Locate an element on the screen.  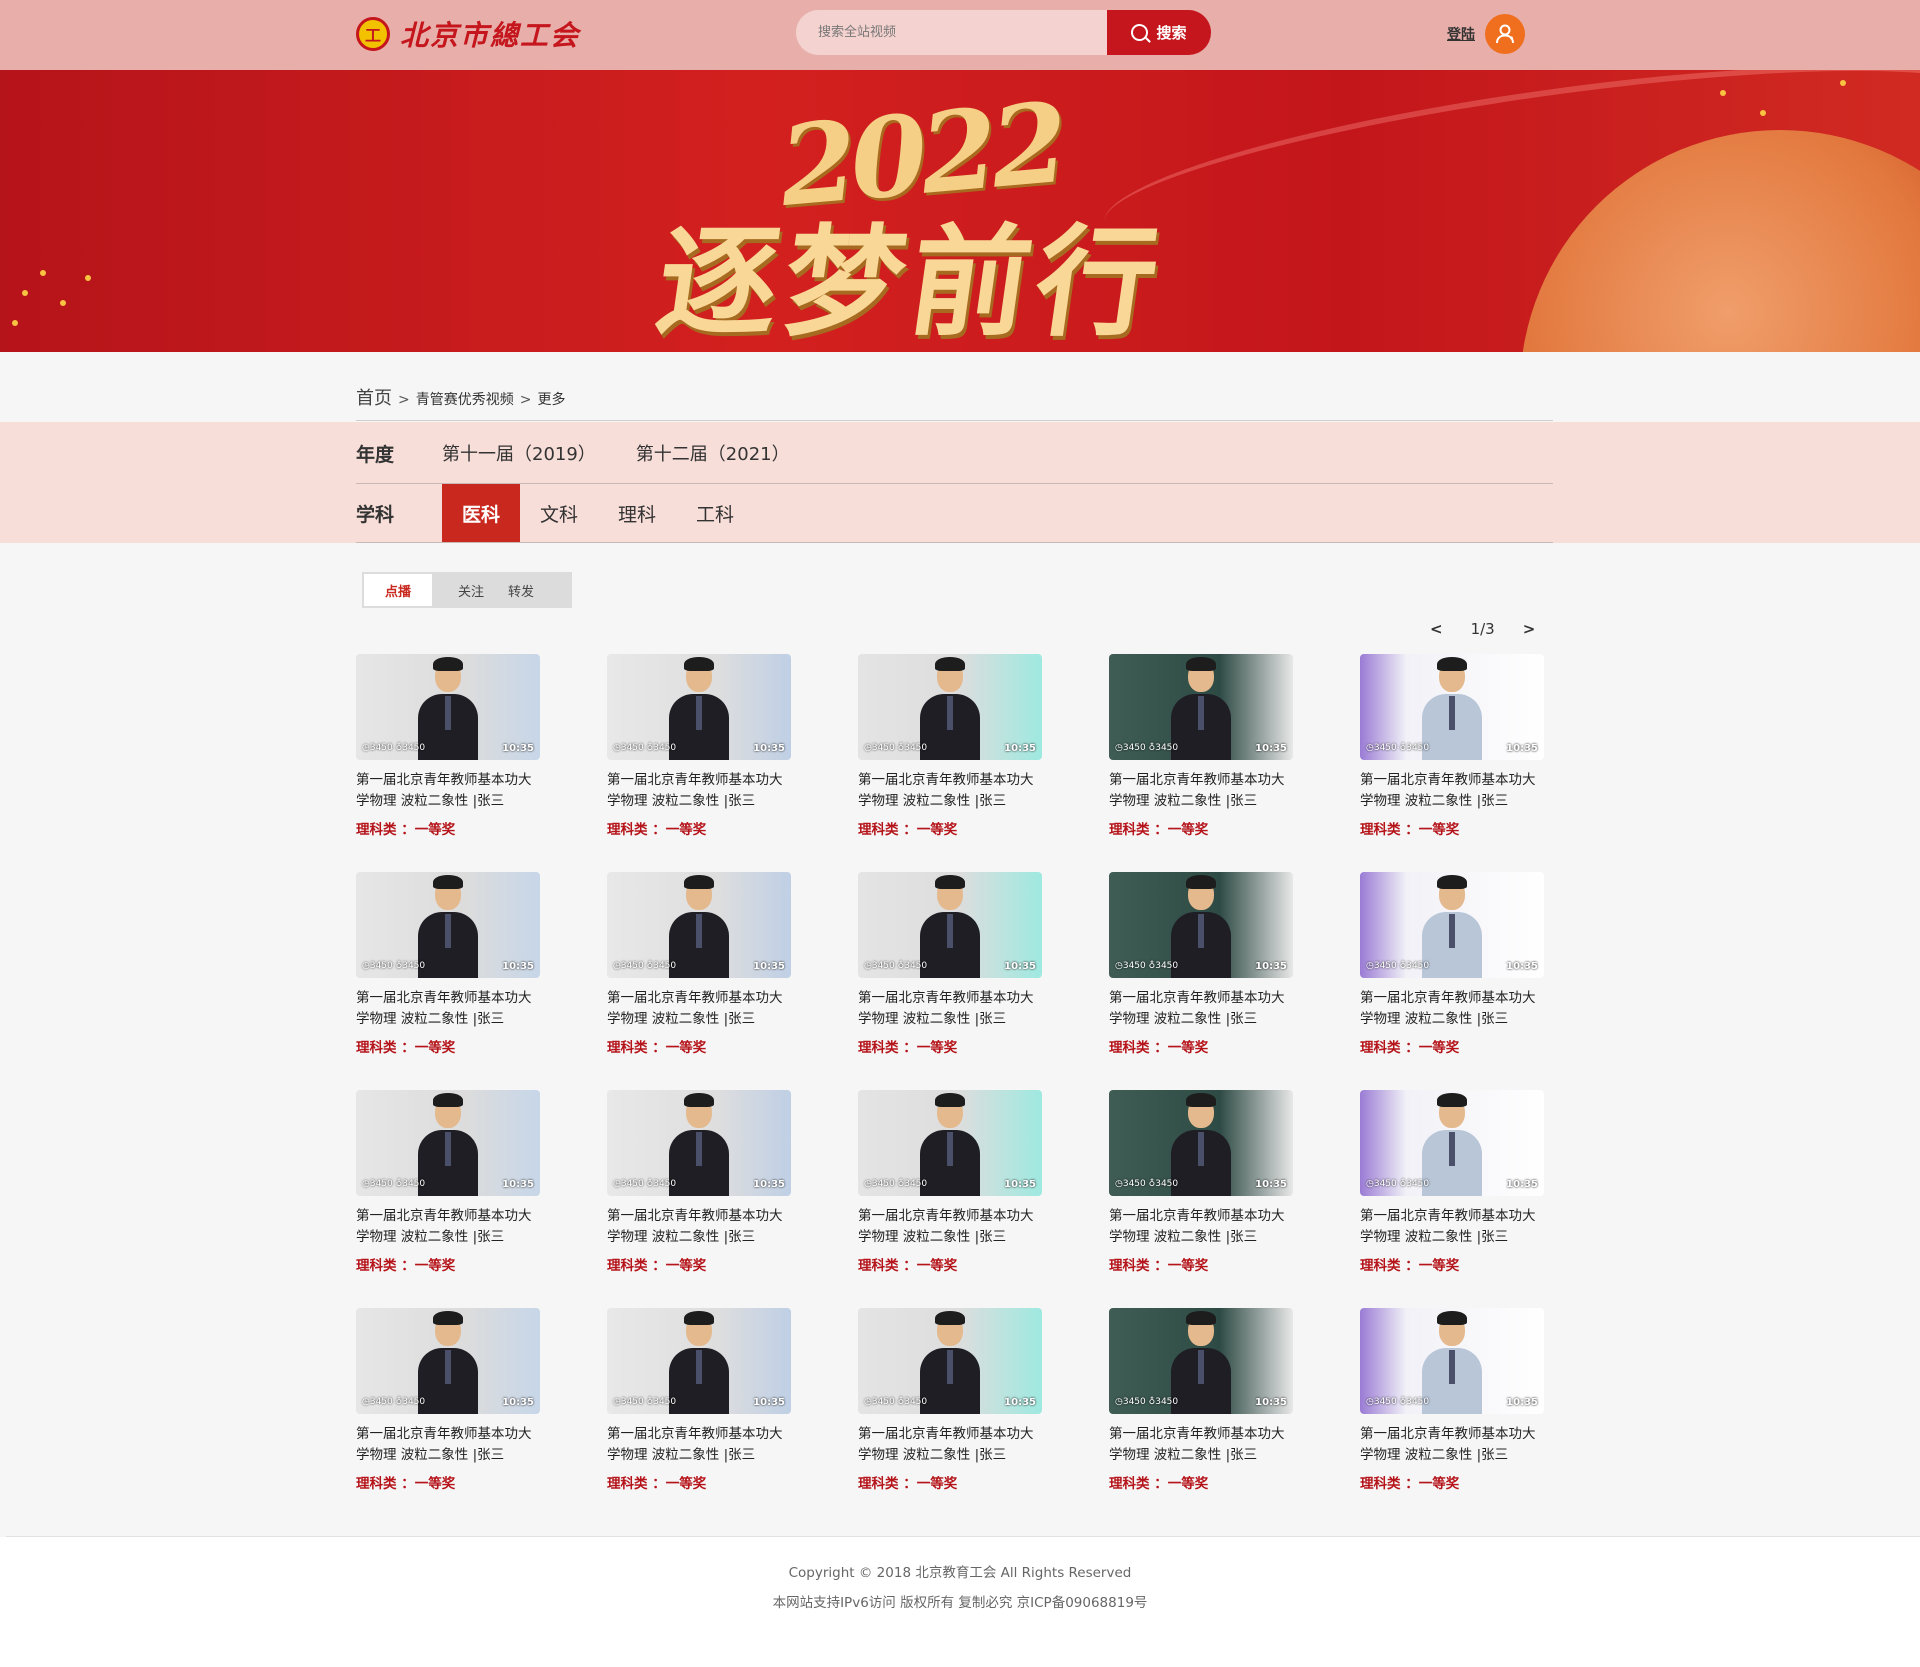
breadcrumb-level2: 更多 is located at coordinates (551, 400).